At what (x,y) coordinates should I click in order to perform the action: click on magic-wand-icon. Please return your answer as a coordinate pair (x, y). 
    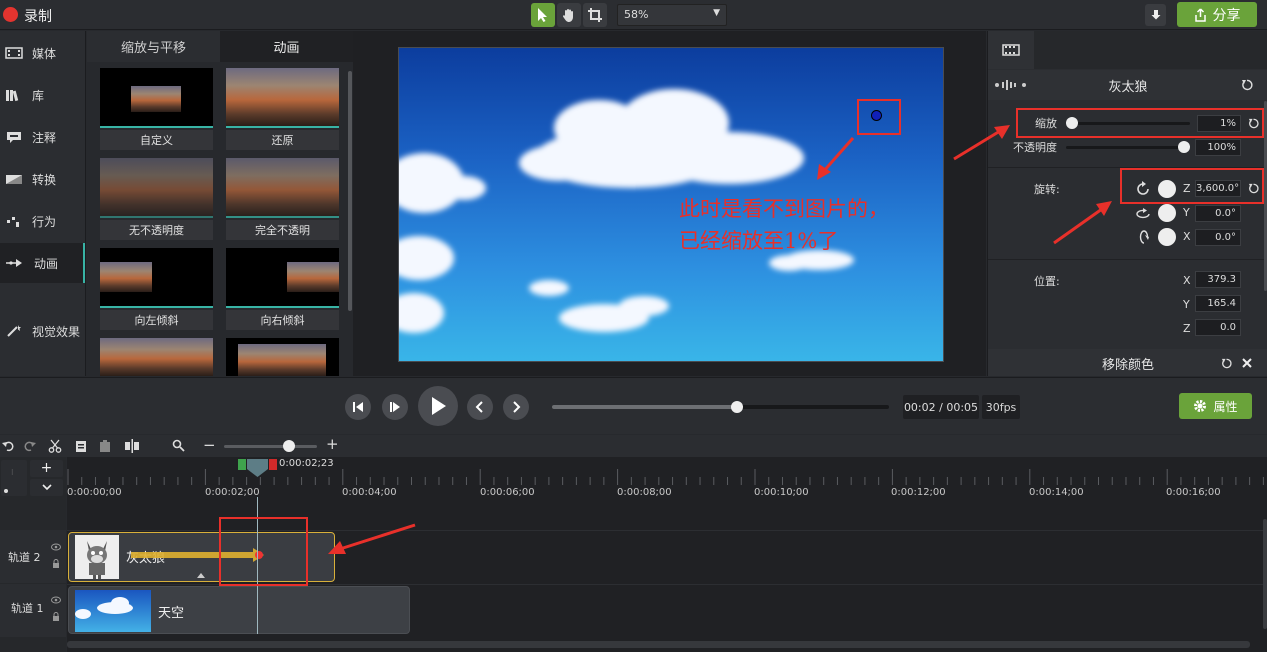
    Looking at the image, I should click on (14, 331).